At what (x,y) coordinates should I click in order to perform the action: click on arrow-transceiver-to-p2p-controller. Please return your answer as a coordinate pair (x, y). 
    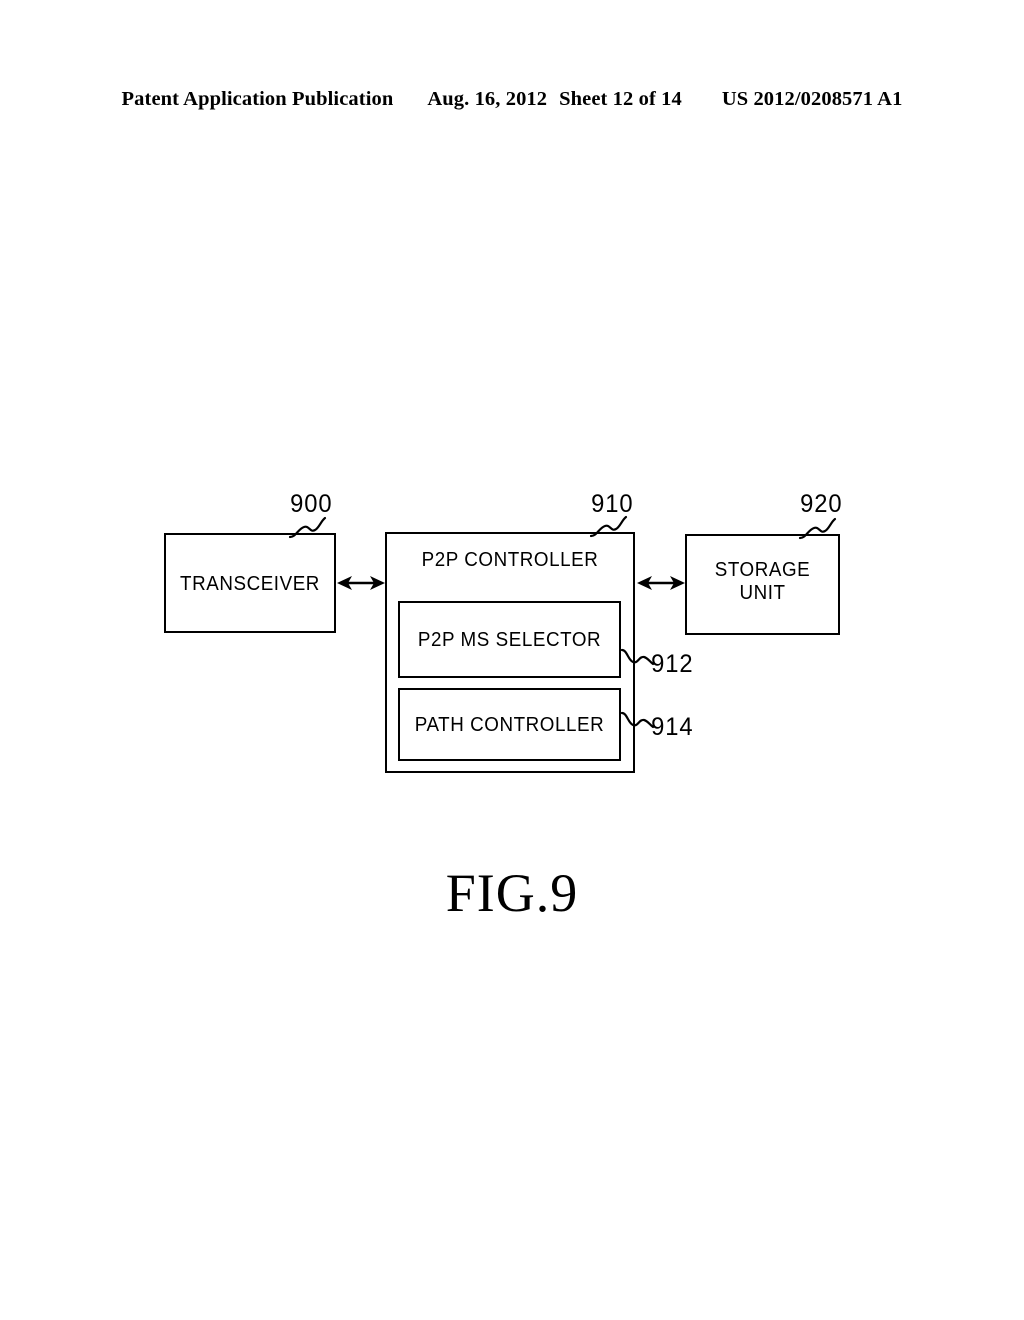
    Looking at the image, I should click on (361, 583).